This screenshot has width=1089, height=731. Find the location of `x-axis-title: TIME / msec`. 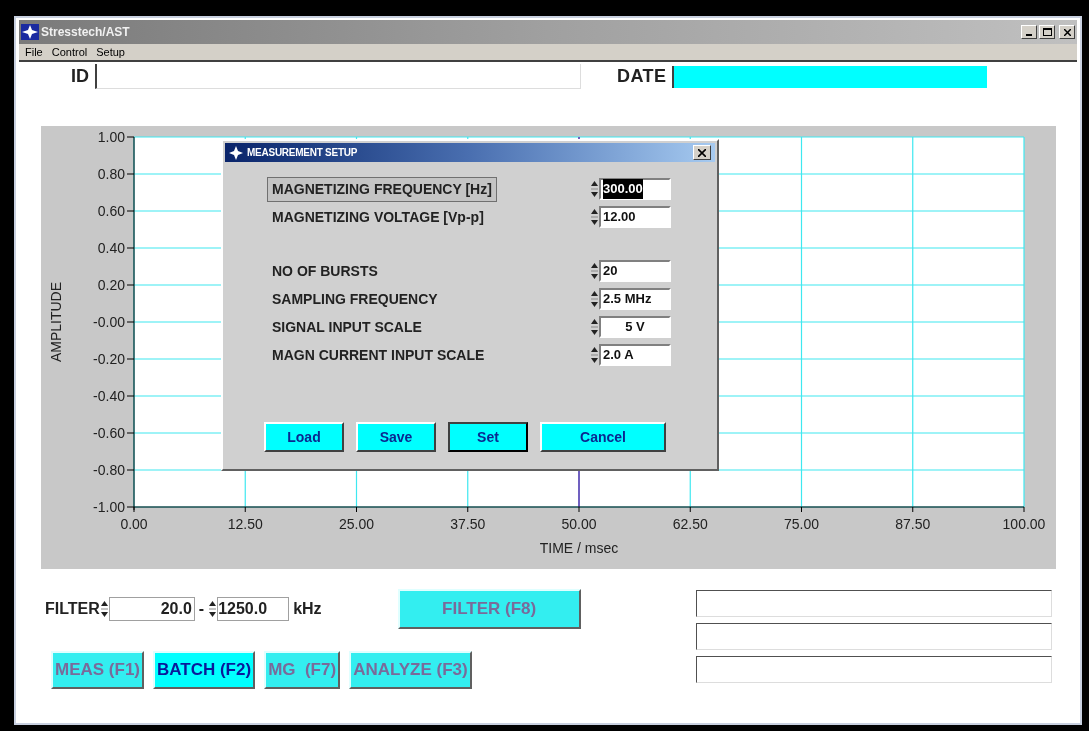

x-axis-title: TIME / msec is located at coordinates (579, 548).